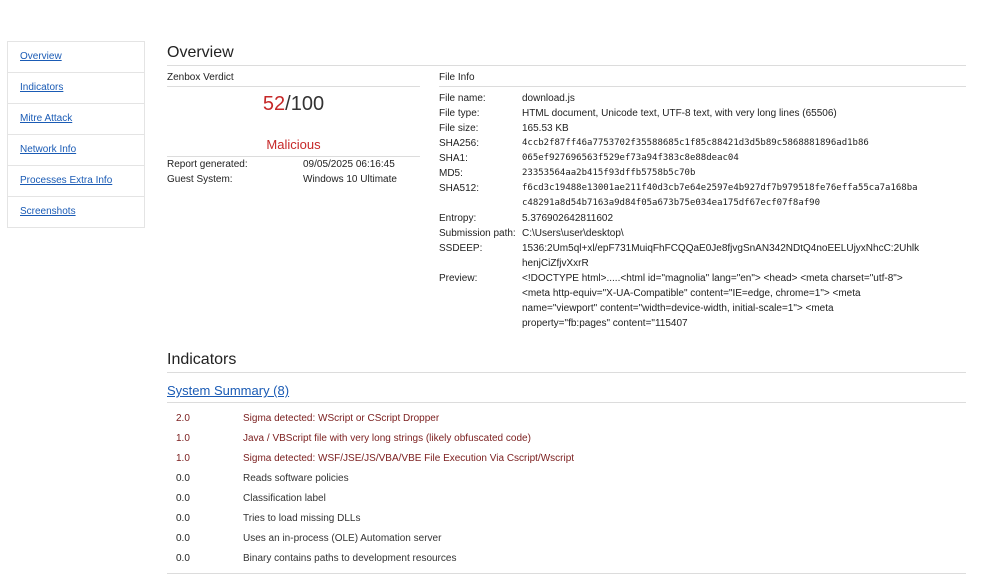 Image resolution: width=998 pixels, height=575 pixels. I want to click on sidebar-item-screenshots: Screenshots, so click(76, 212).